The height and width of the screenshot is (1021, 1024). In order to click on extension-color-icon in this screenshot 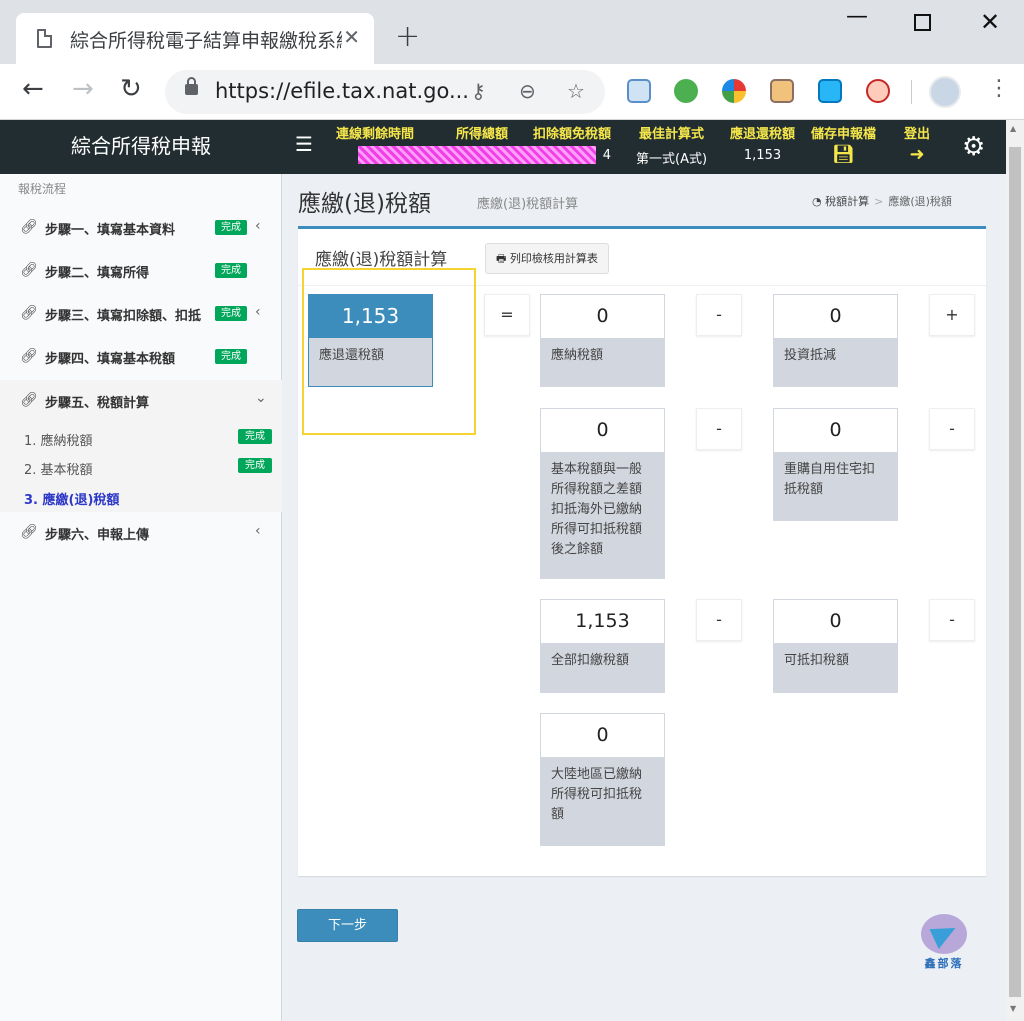, I will do `click(734, 91)`.